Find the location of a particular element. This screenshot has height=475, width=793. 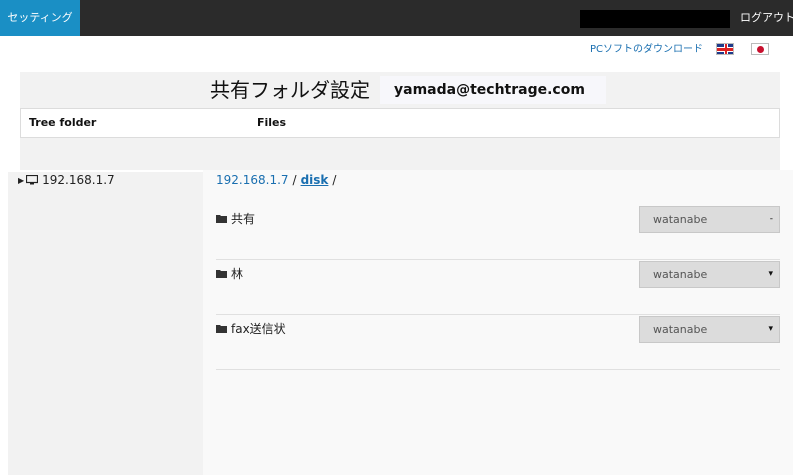

files-header: Files is located at coordinates (272, 122).